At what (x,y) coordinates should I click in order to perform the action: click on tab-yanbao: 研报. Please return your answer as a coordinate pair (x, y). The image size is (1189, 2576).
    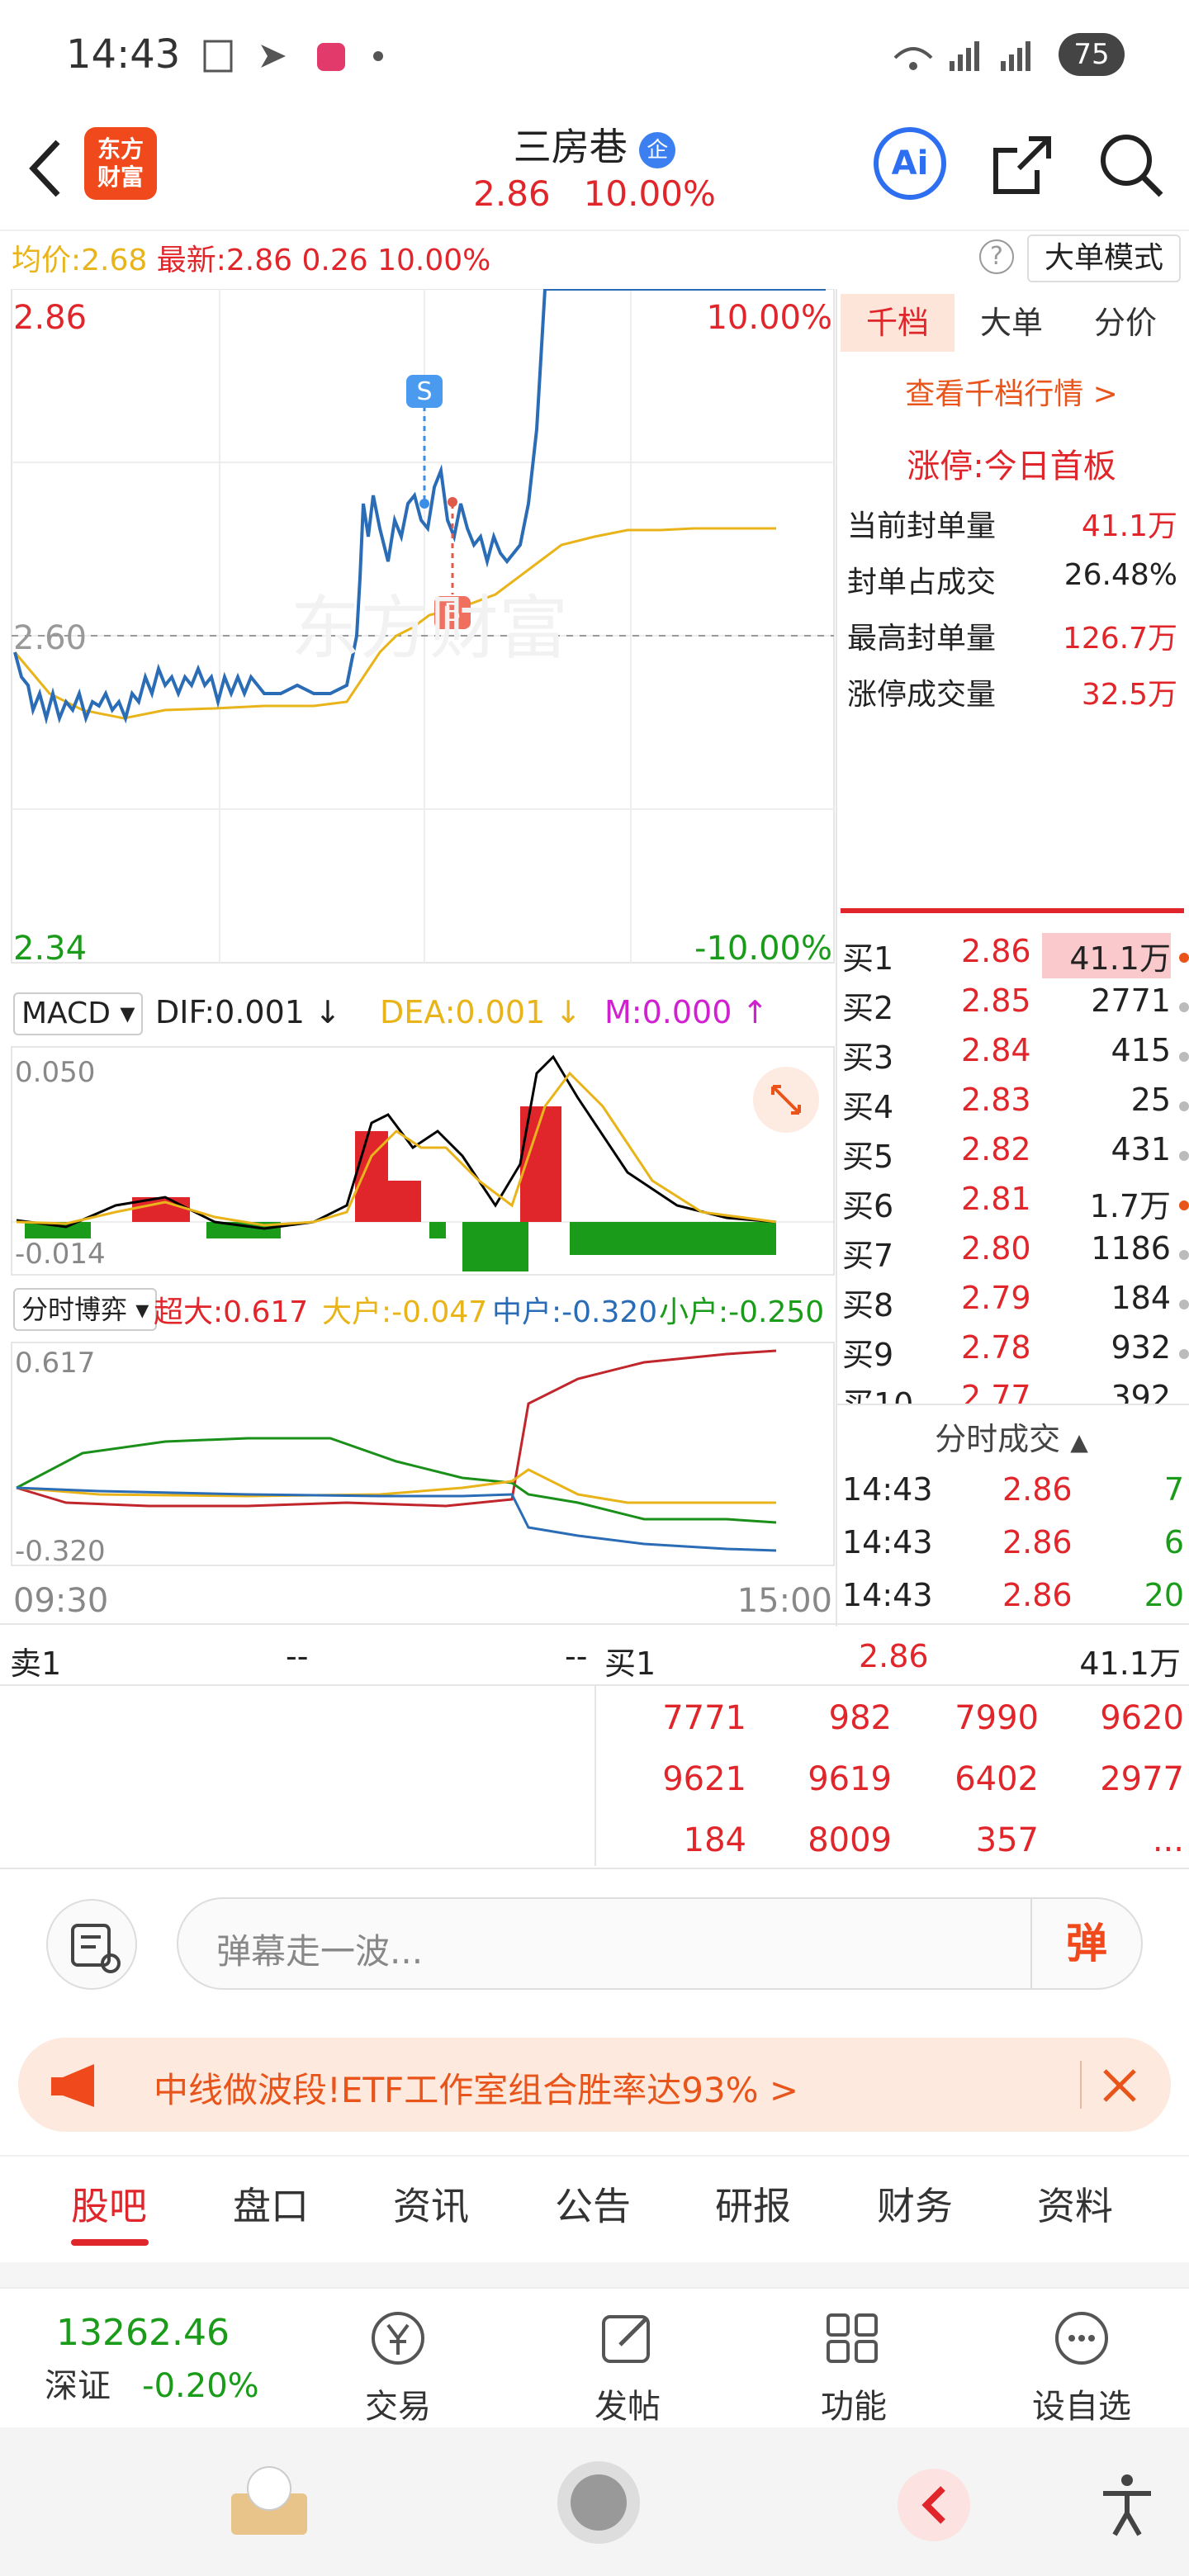
    Looking at the image, I should click on (753, 2203).